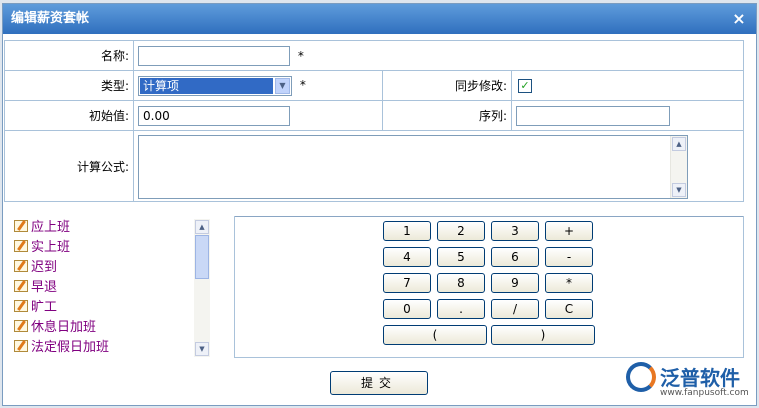  Describe the element at coordinates (569, 257) in the screenshot. I see `key-minus: -` at that location.